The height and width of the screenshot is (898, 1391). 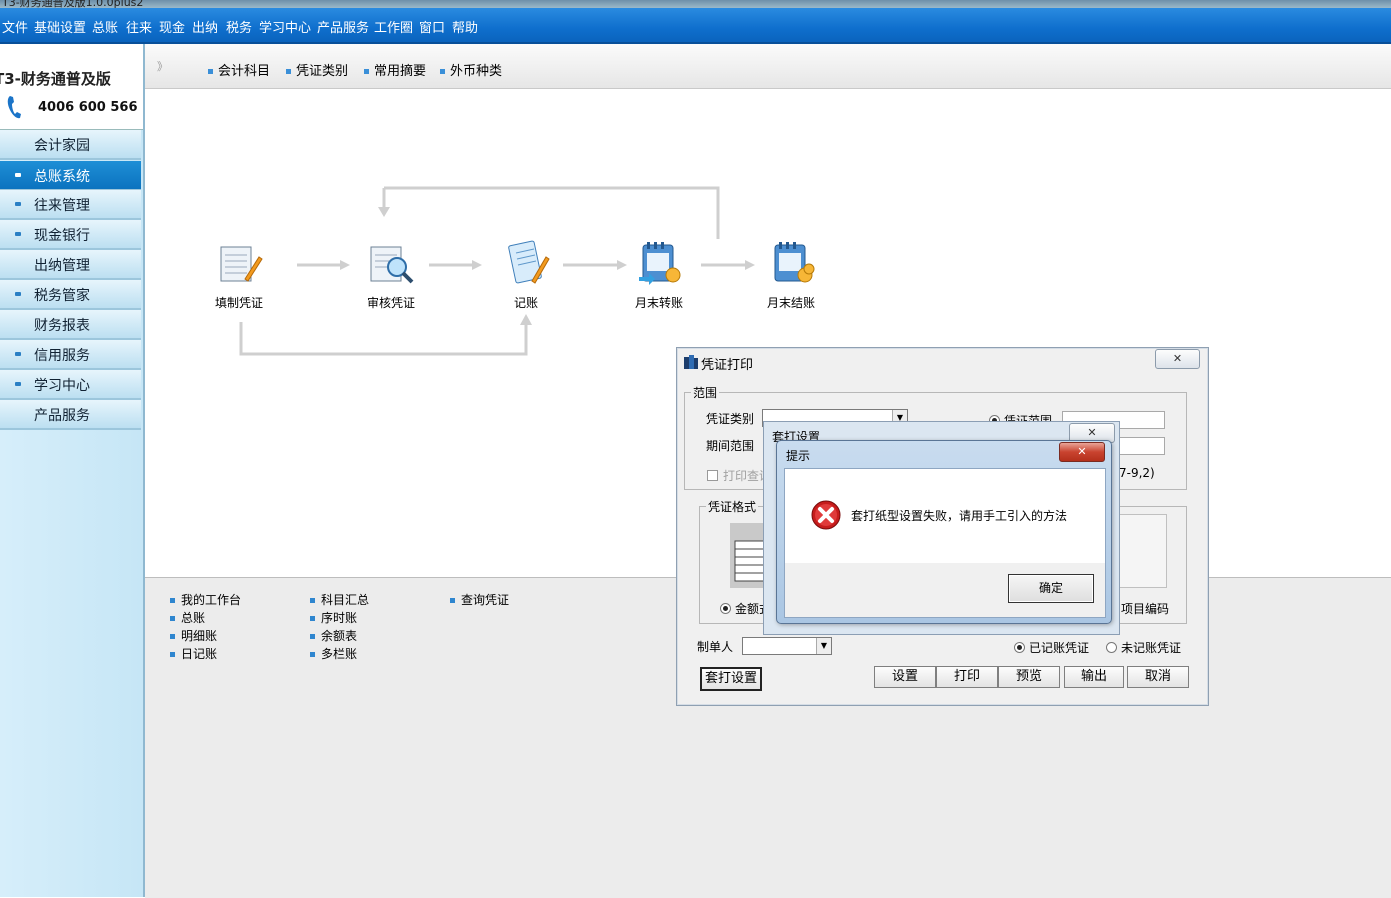 What do you see at coordinates (70, 355) in the screenshot?
I see `sidebar-item-credit: 信用服务` at bounding box center [70, 355].